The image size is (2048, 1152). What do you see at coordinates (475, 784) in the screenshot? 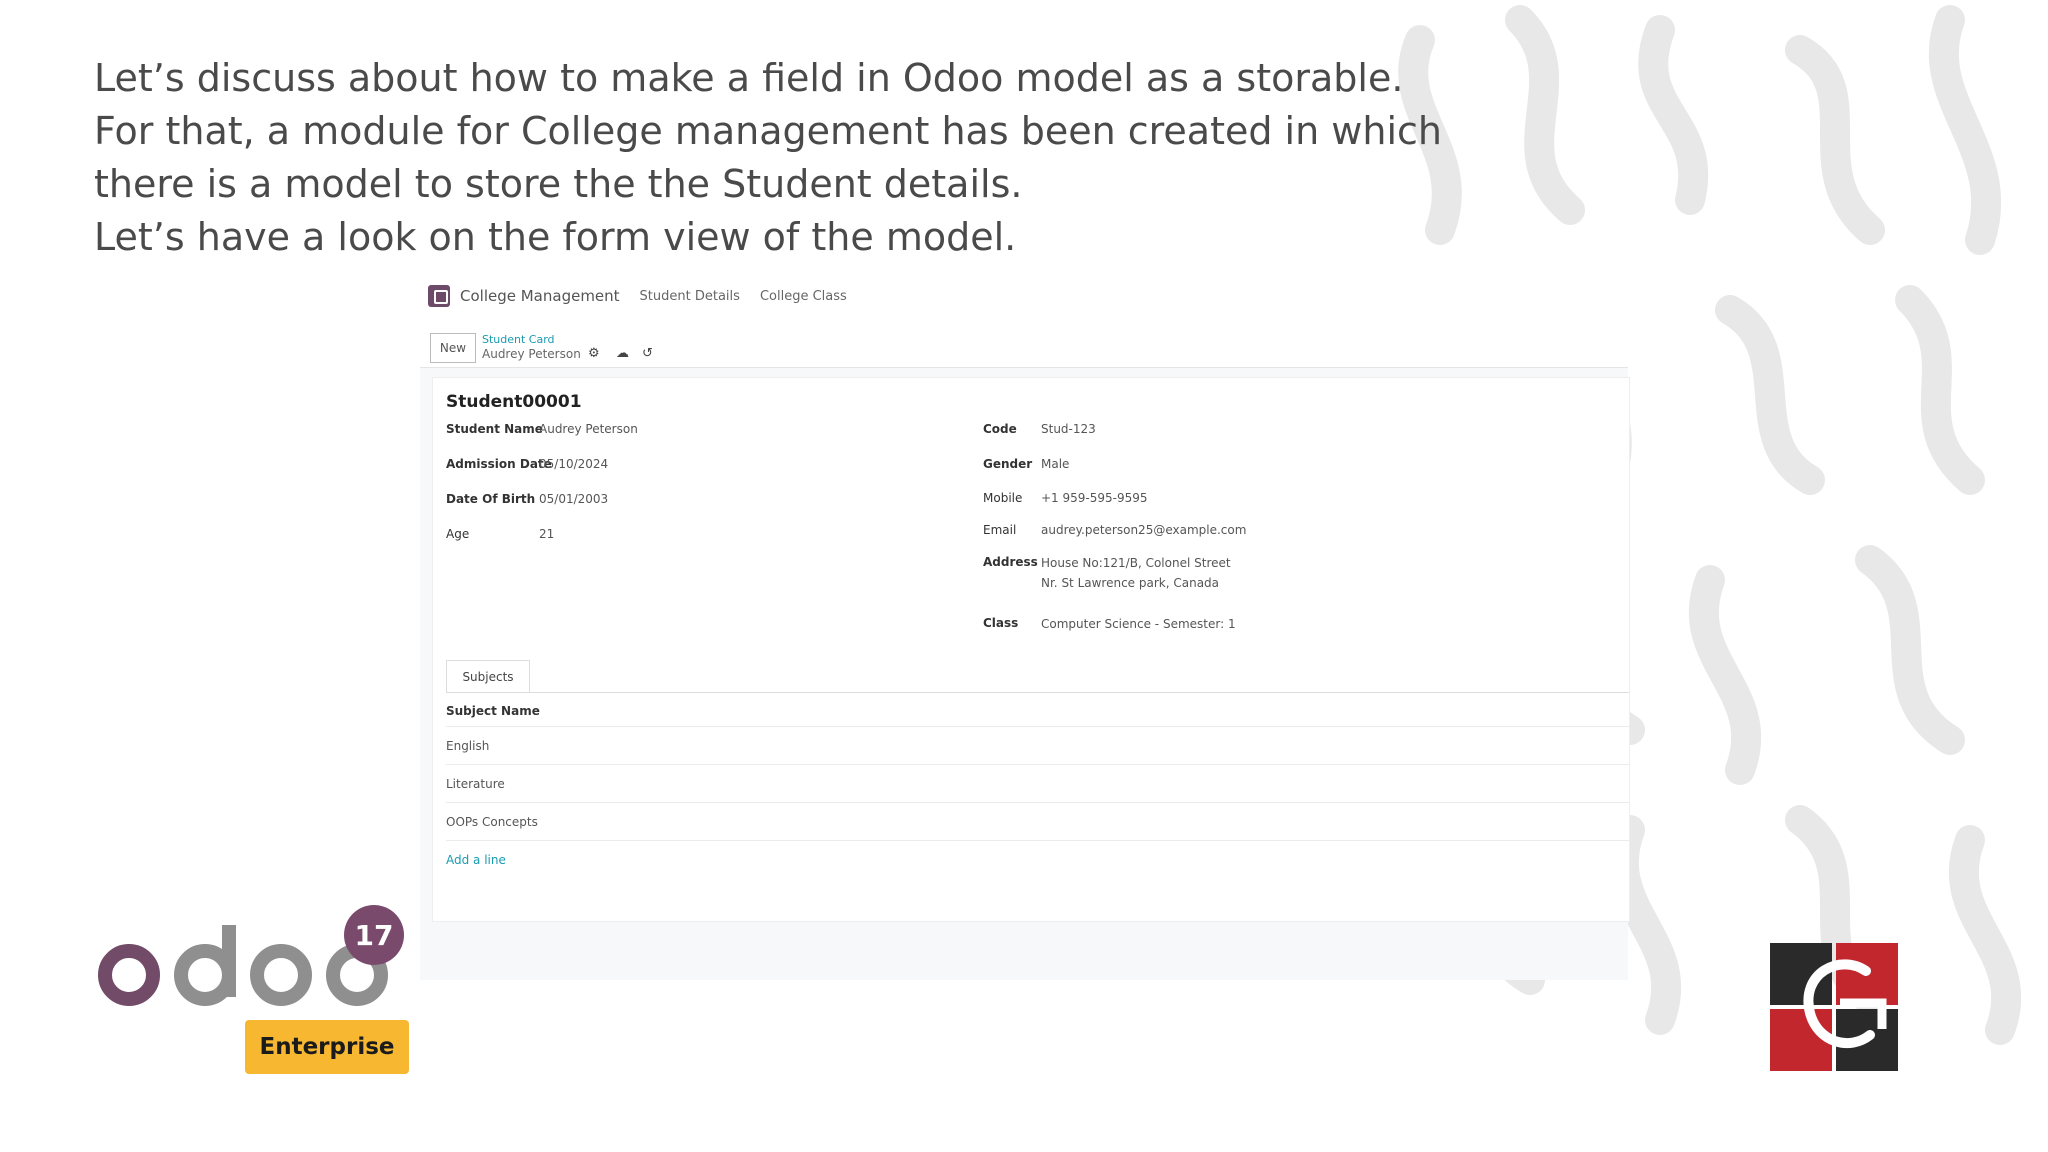
I see `cell-subject: Literature` at bounding box center [475, 784].